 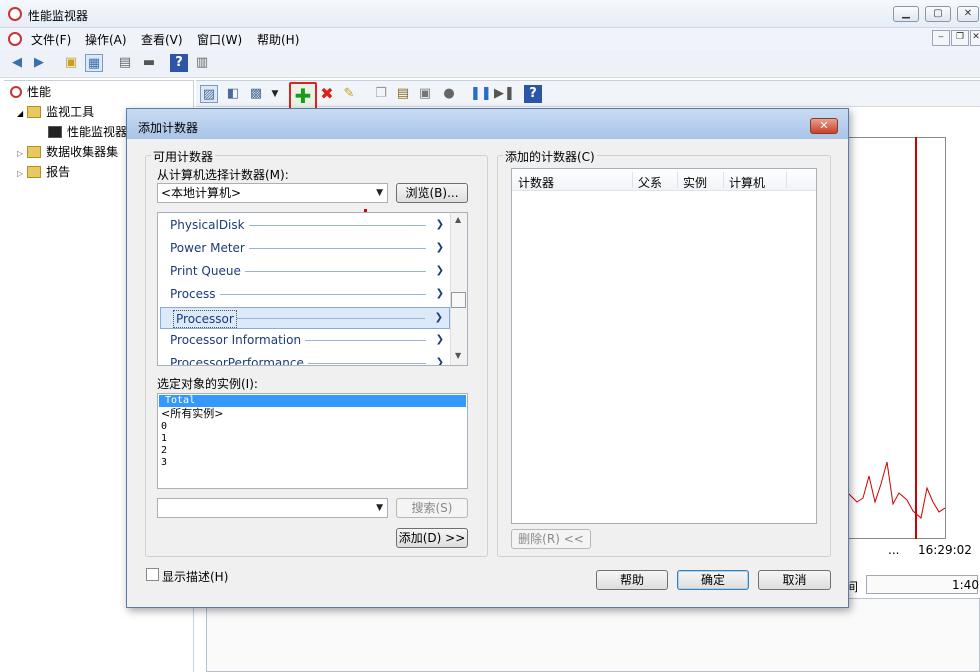 What do you see at coordinates (432, 538) in the screenshot?
I see `add-button: 添加(D) >>` at bounding box center [432, 538].